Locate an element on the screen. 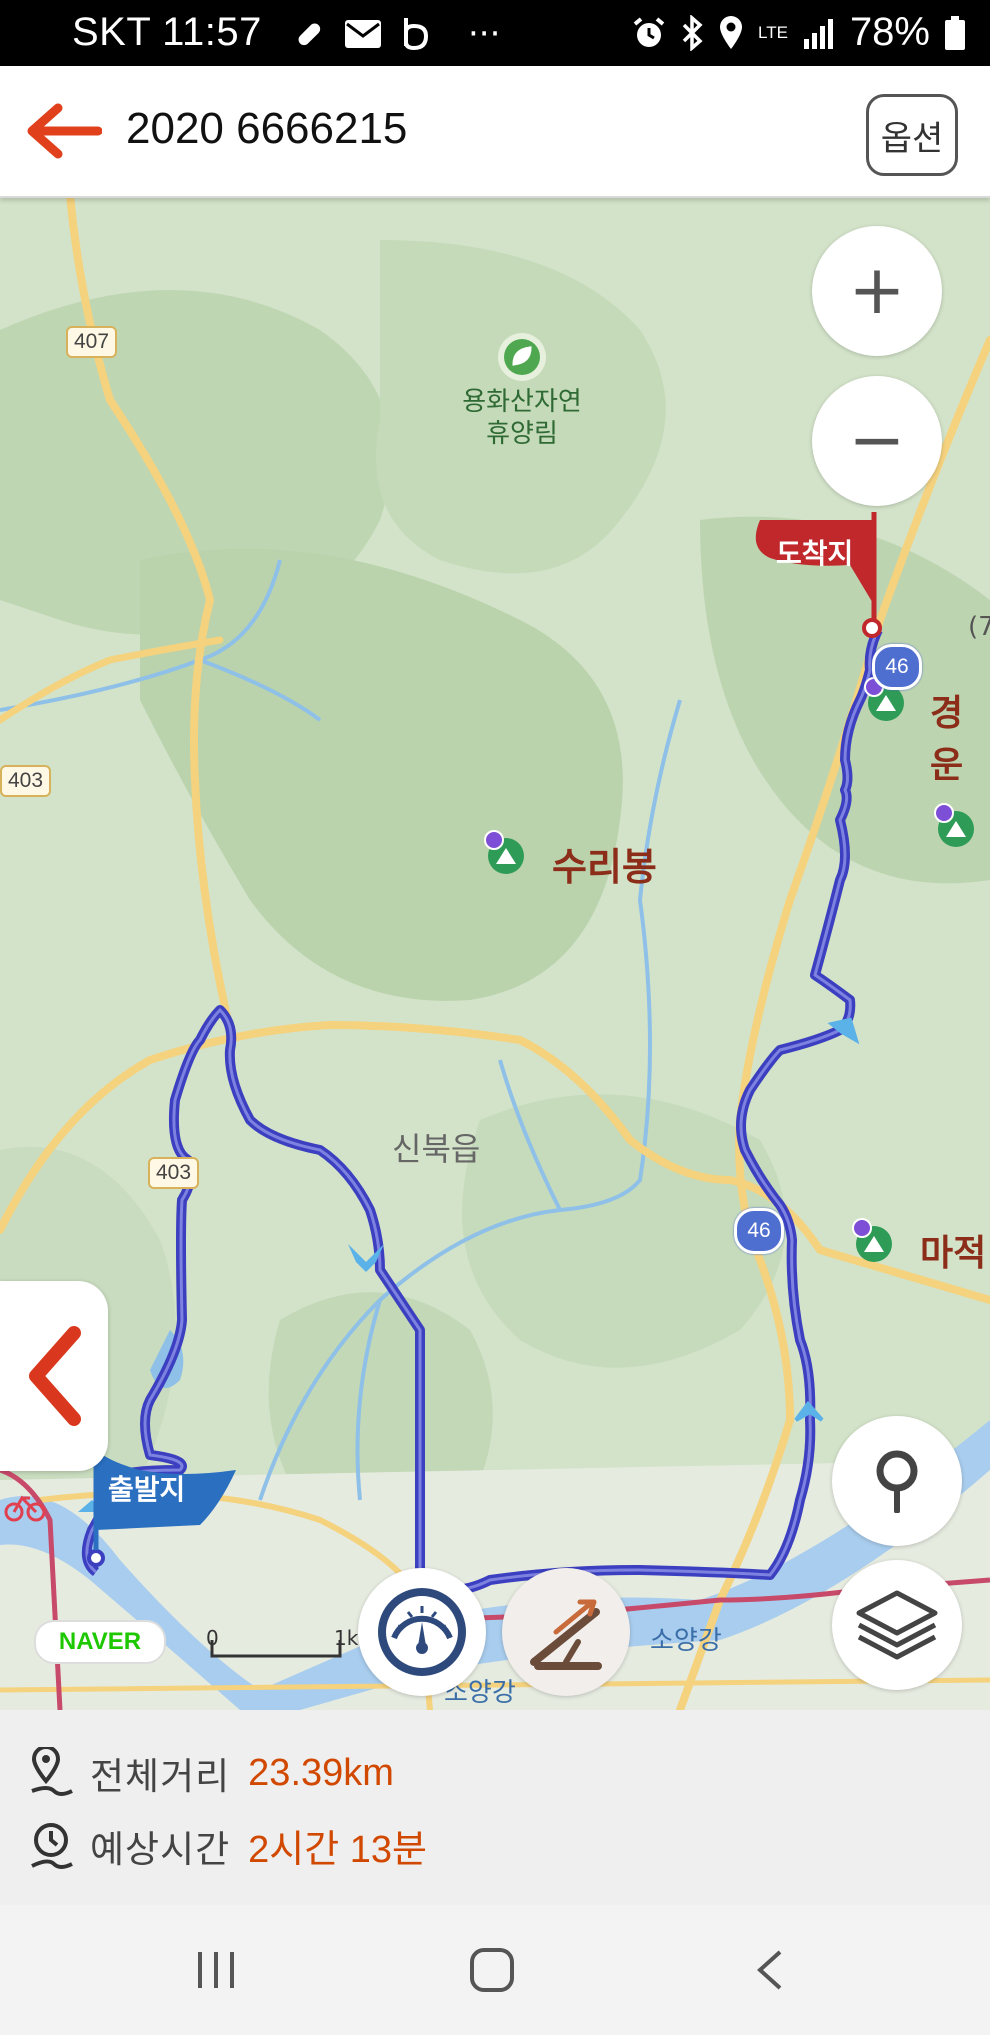 This screenshot has height=2035, width=990. battery-icon is located at coordinates (955, 32).